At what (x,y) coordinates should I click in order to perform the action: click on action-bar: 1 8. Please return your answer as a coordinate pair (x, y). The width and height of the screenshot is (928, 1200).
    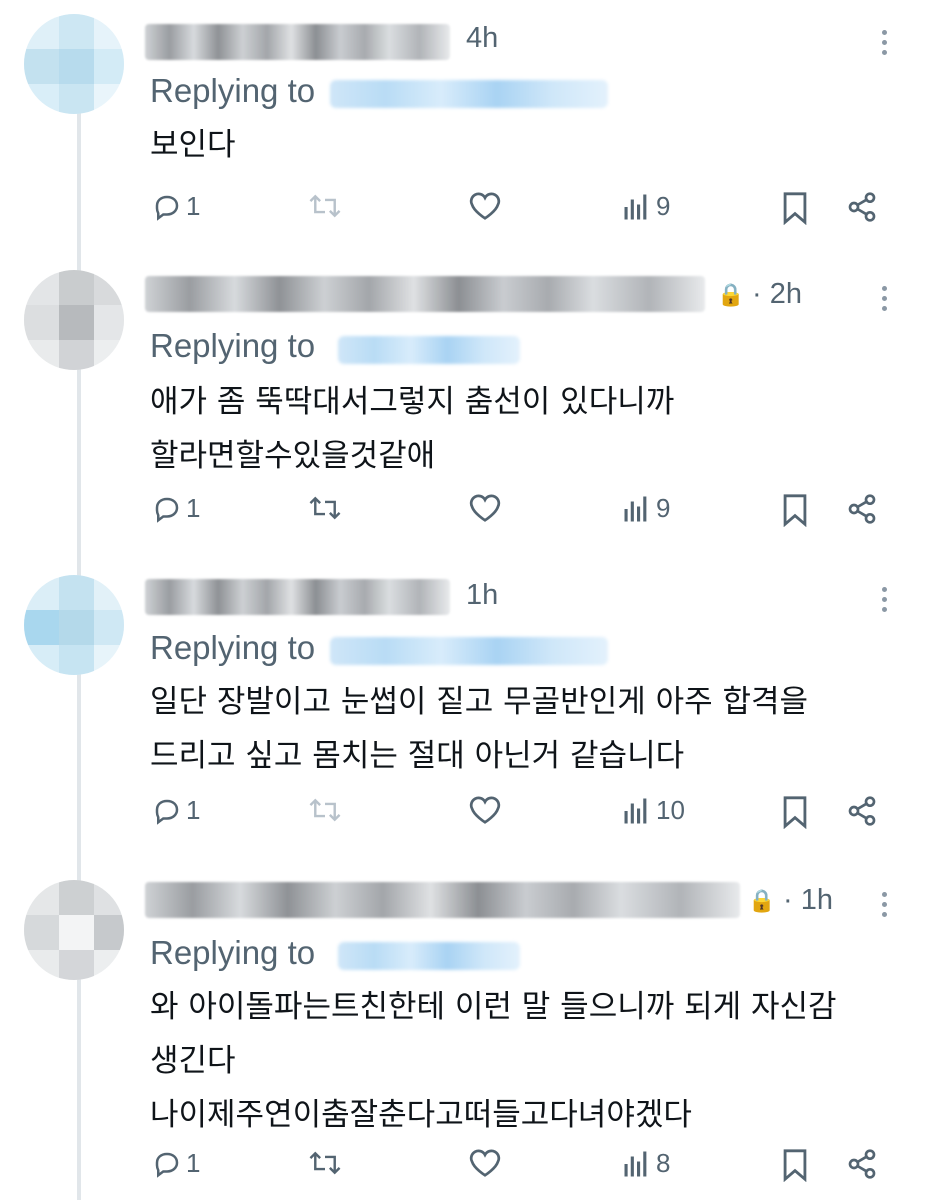
    Looking at the image, I should click on (464, 1168).